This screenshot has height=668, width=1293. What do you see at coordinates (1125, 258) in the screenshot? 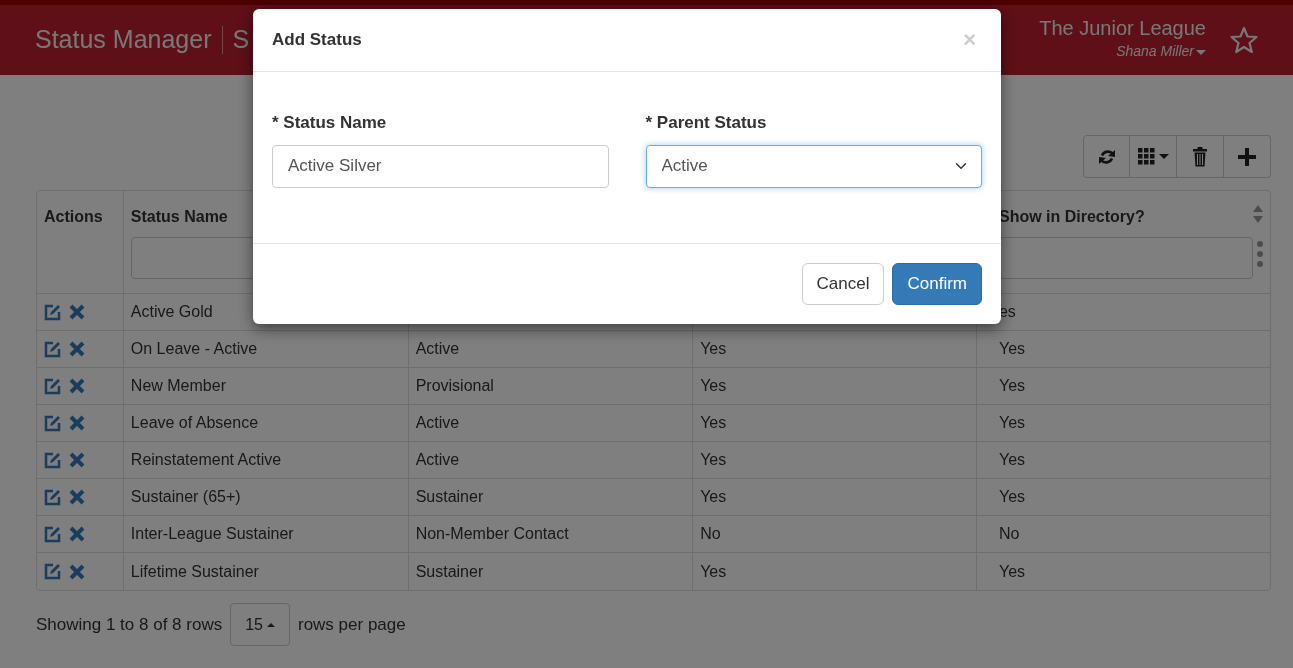
I see `filter-field` at bounding box center [1125, 258].